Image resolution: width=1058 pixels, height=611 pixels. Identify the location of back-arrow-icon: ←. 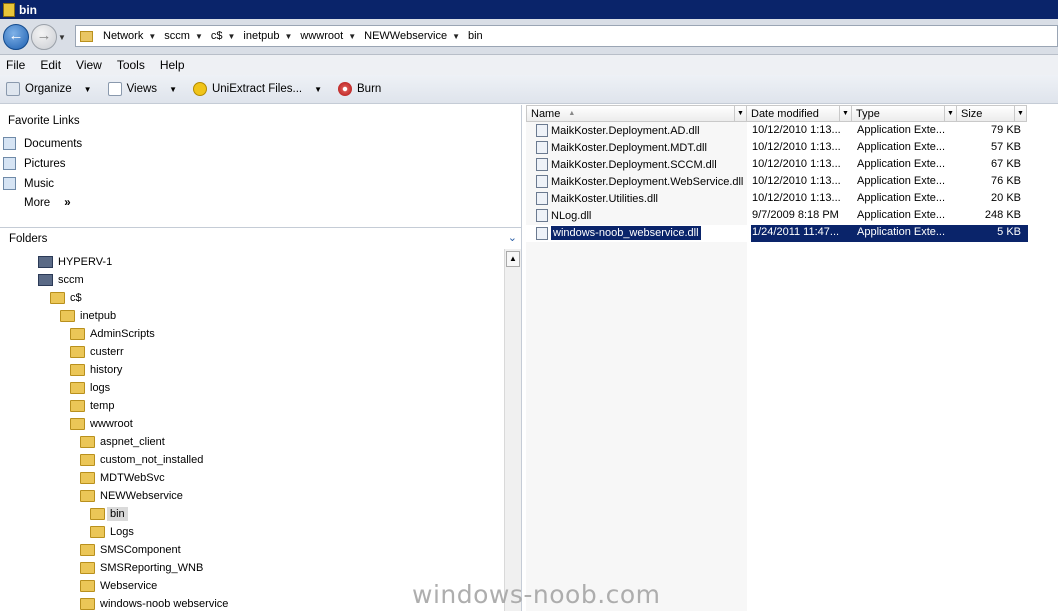
(16, 35).